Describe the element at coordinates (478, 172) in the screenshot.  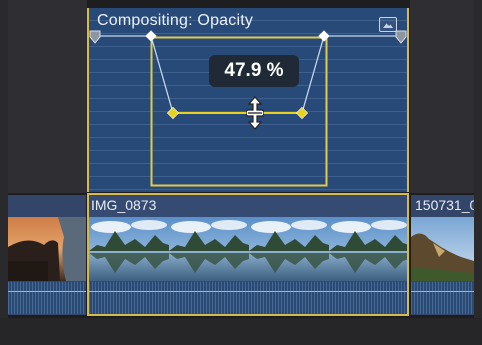
I see `timeline-right-gutter` at that location.